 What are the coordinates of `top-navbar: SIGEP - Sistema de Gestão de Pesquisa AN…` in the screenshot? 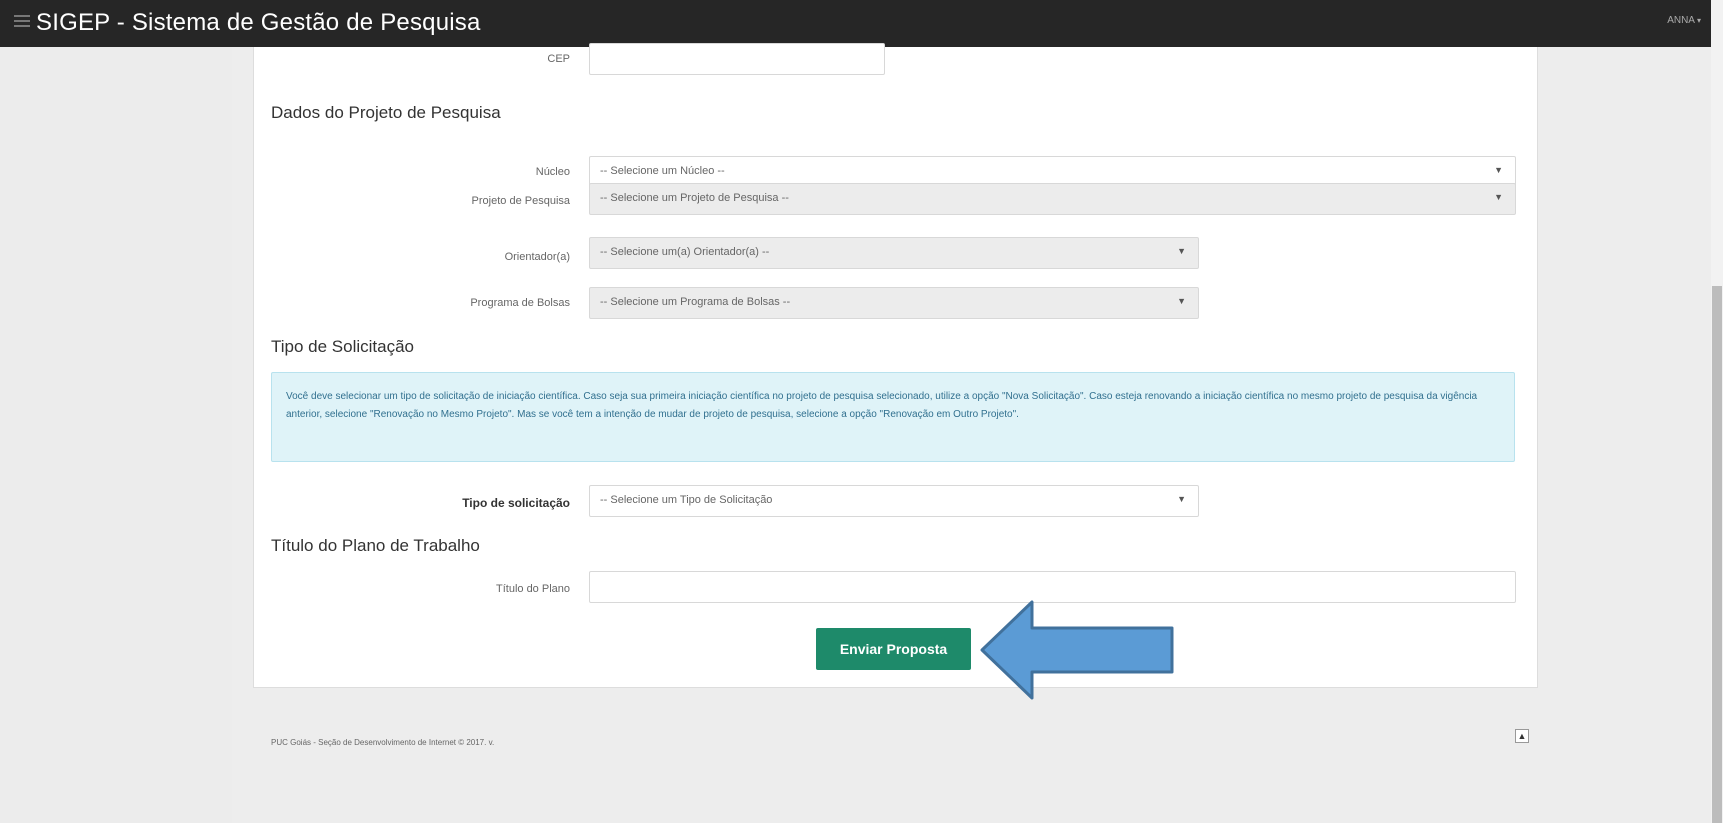 It's located at (861, 23).